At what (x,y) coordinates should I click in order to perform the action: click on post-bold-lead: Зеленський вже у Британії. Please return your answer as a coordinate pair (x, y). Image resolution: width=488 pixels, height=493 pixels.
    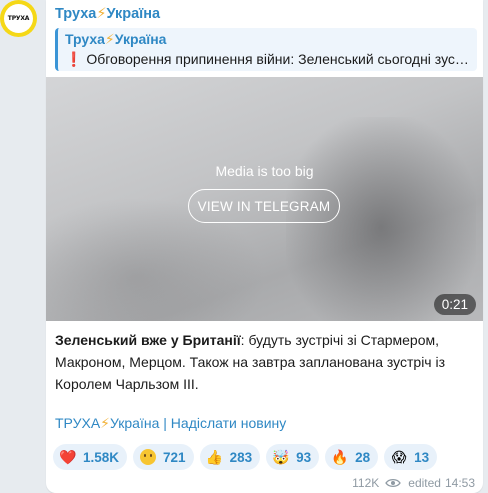
    Looking at the image, I should click on (148, 340).